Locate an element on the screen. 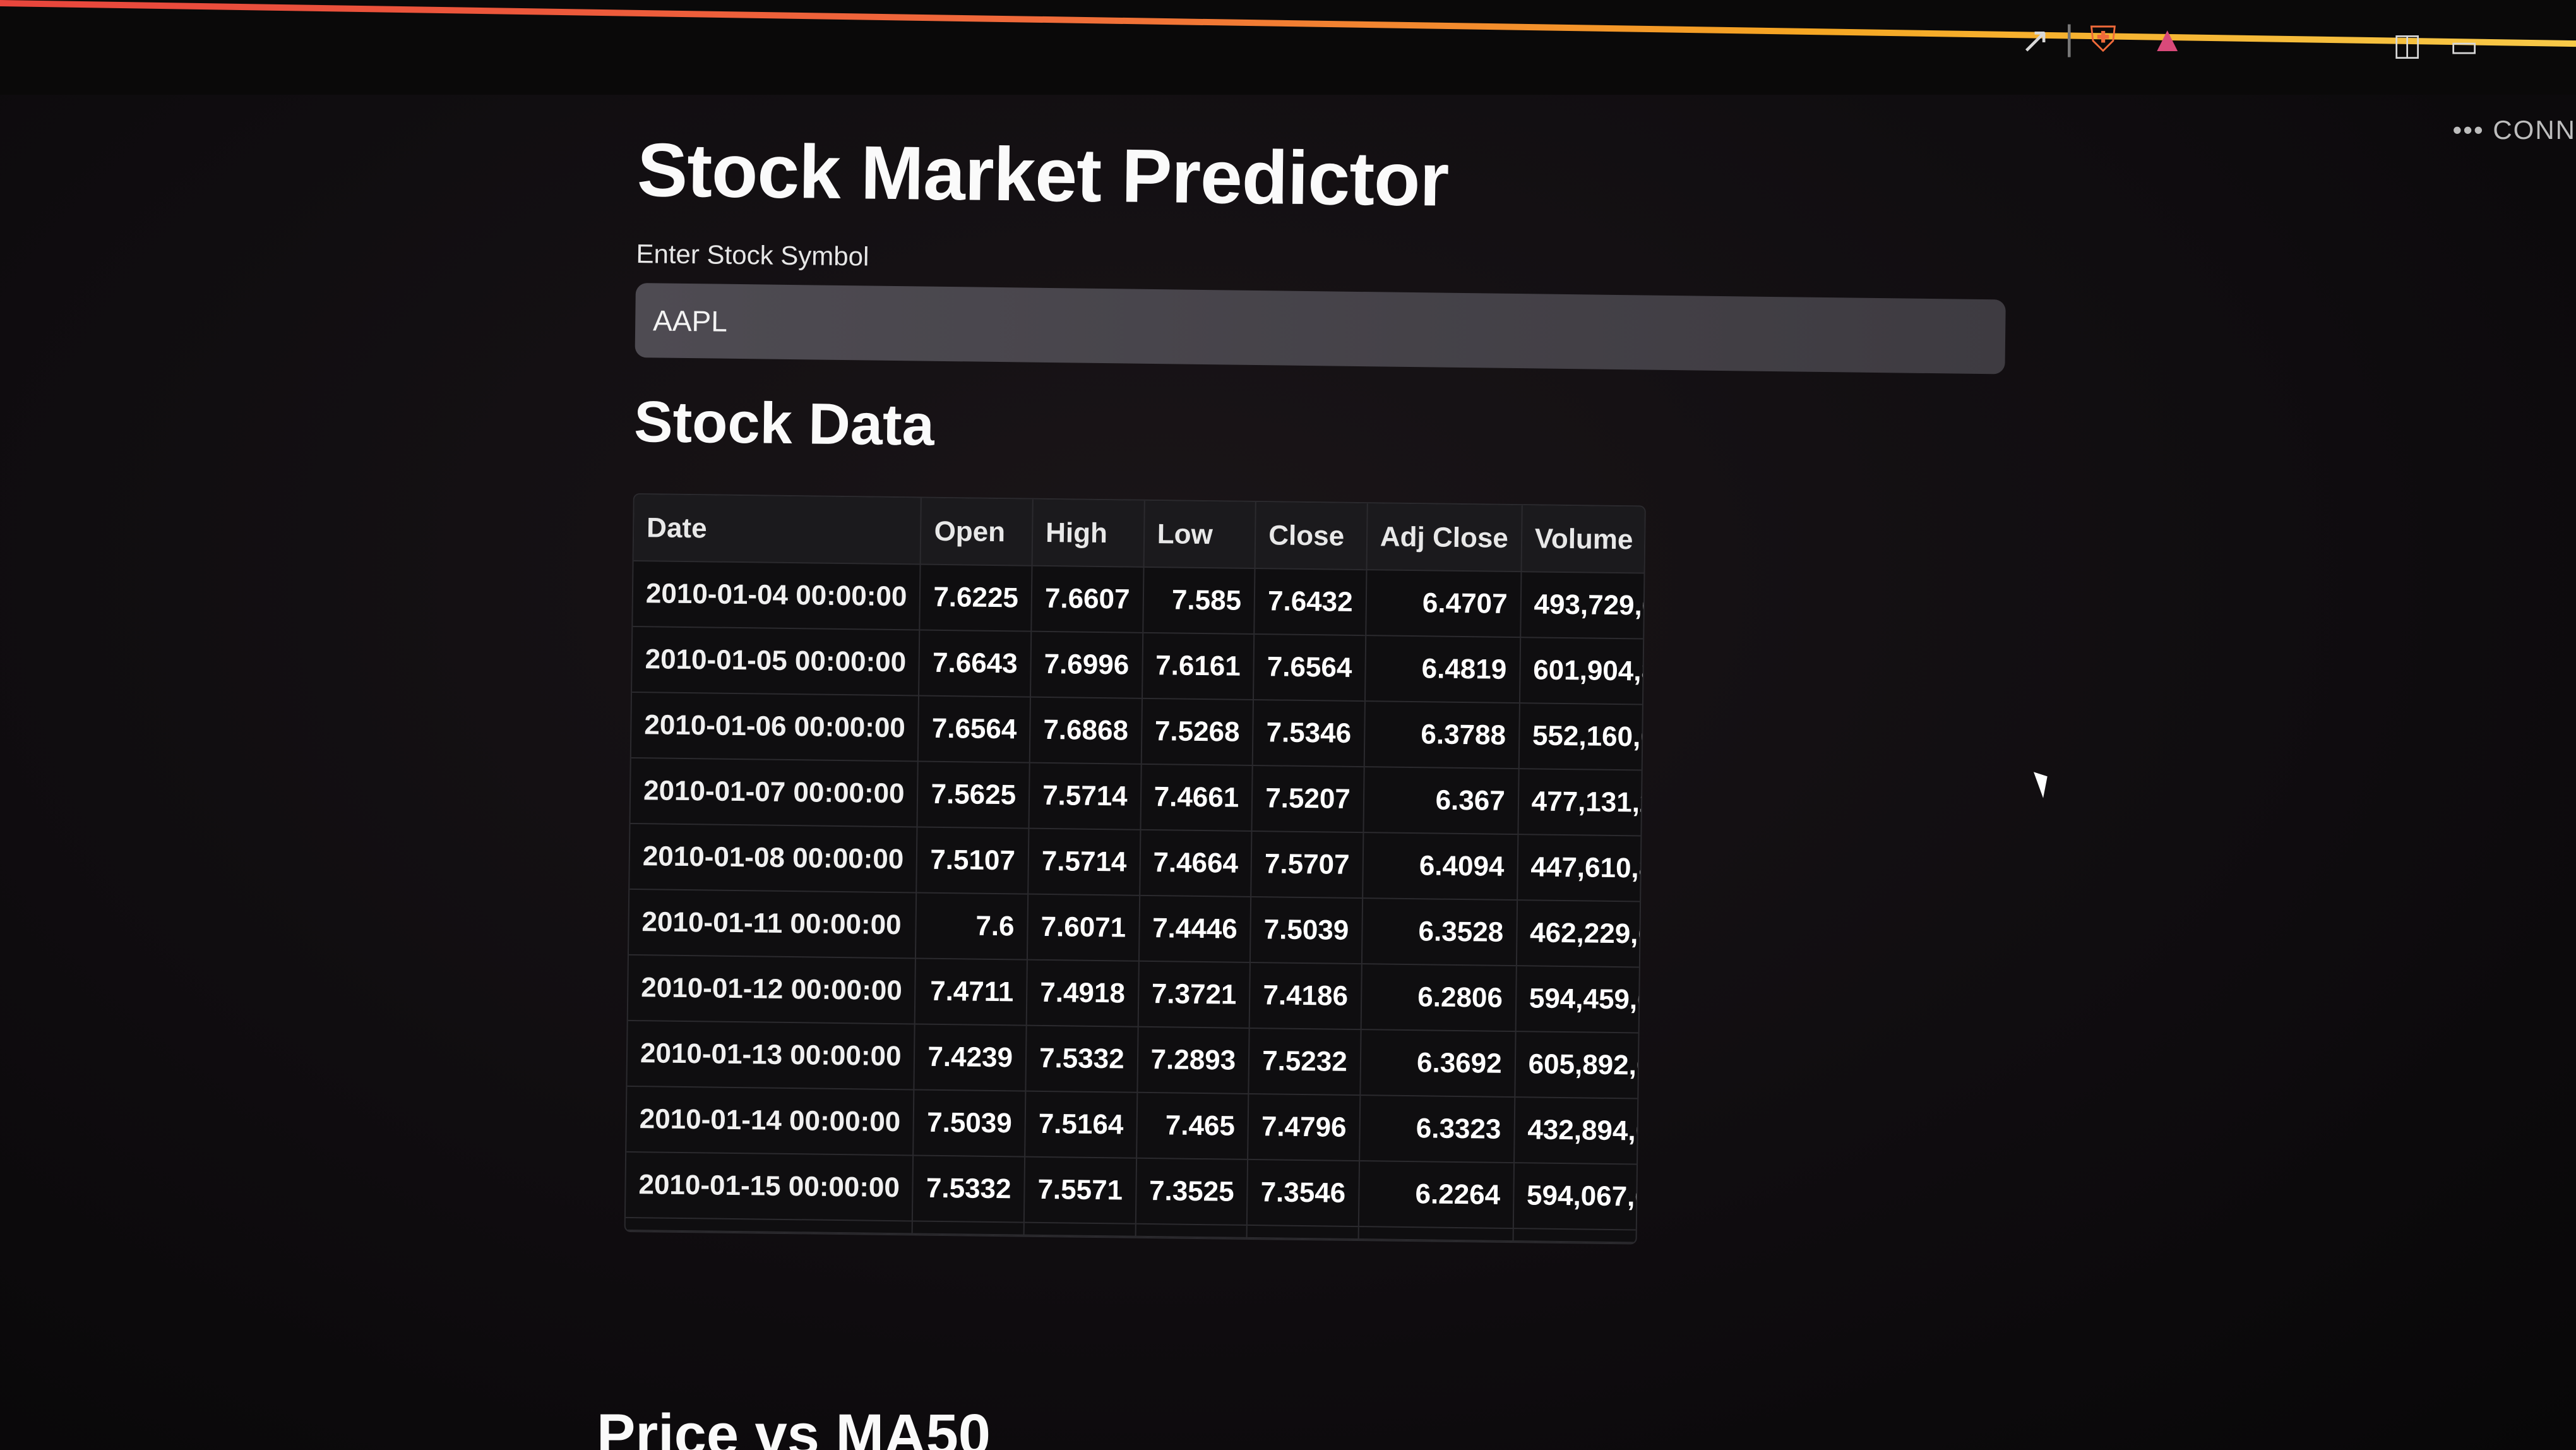 The height and width of the screenshot is (1450, 2576). cell-close: 7.3546 is located at coordinates (1302, 1193).